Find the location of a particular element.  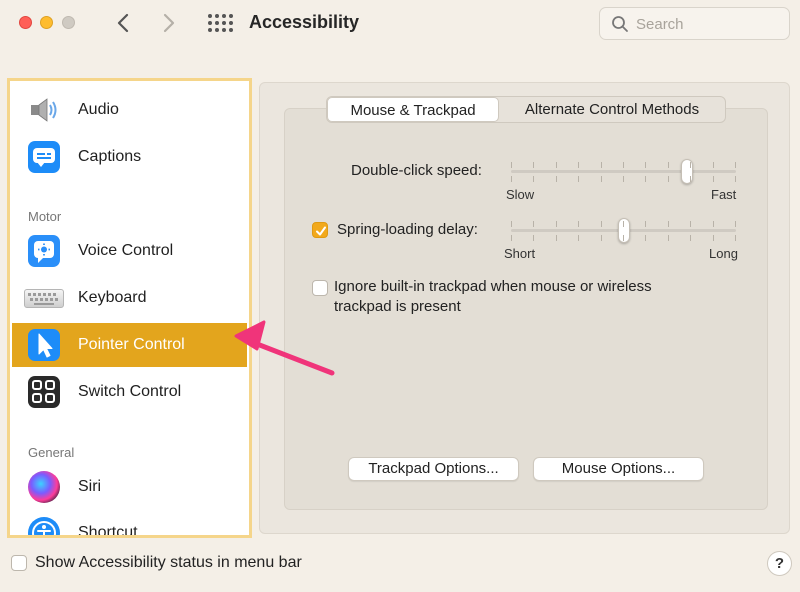

siri-icon is located at coordinates (44, 487).